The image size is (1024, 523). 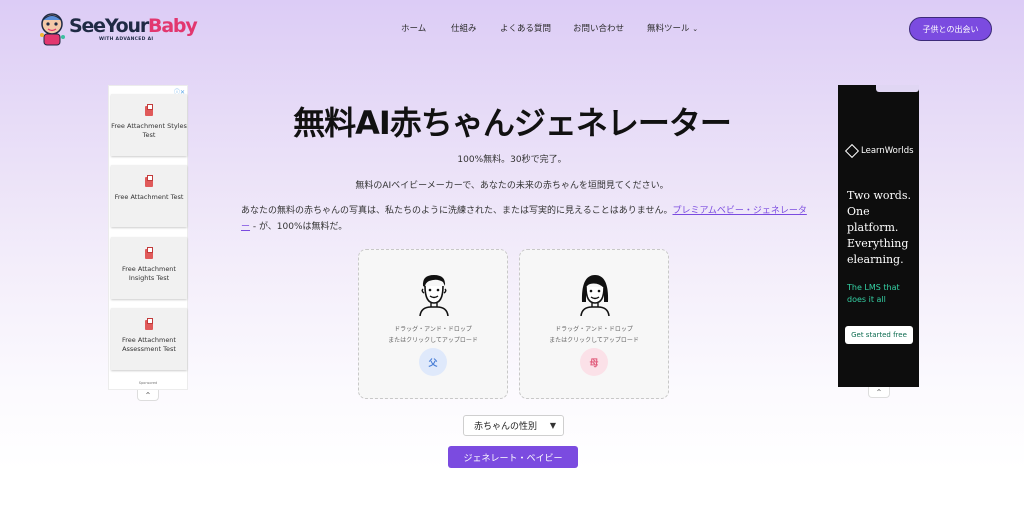 What do you see at coordinates (873, 293) in the screenshot?
I see `ad-tagline: The LMS that does it all` at bounding box center [873, 293].